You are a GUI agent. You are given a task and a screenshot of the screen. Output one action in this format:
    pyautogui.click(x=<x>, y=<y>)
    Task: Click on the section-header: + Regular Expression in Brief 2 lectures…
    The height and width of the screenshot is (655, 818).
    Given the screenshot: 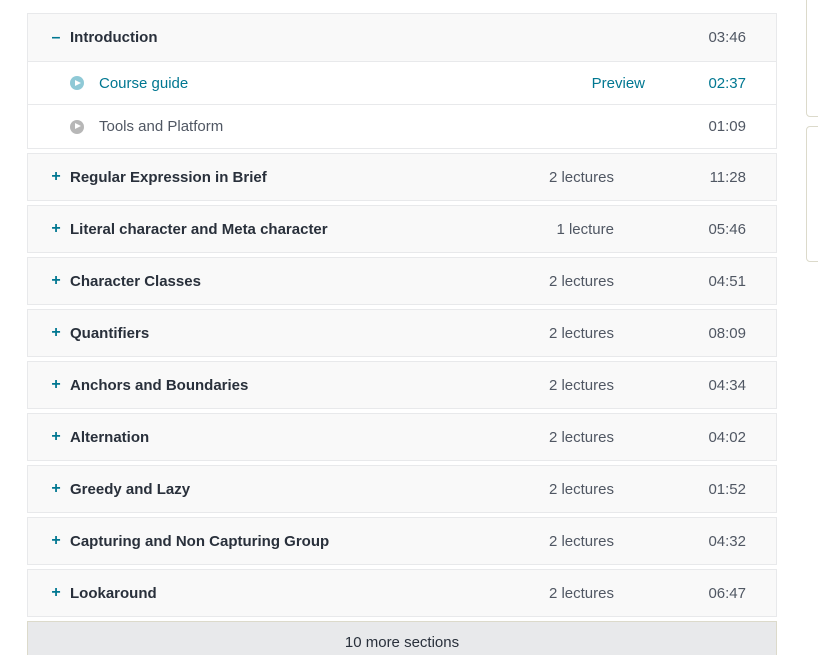 What is the action you would take?
    pyautogui.click(x=402, y=177)
    